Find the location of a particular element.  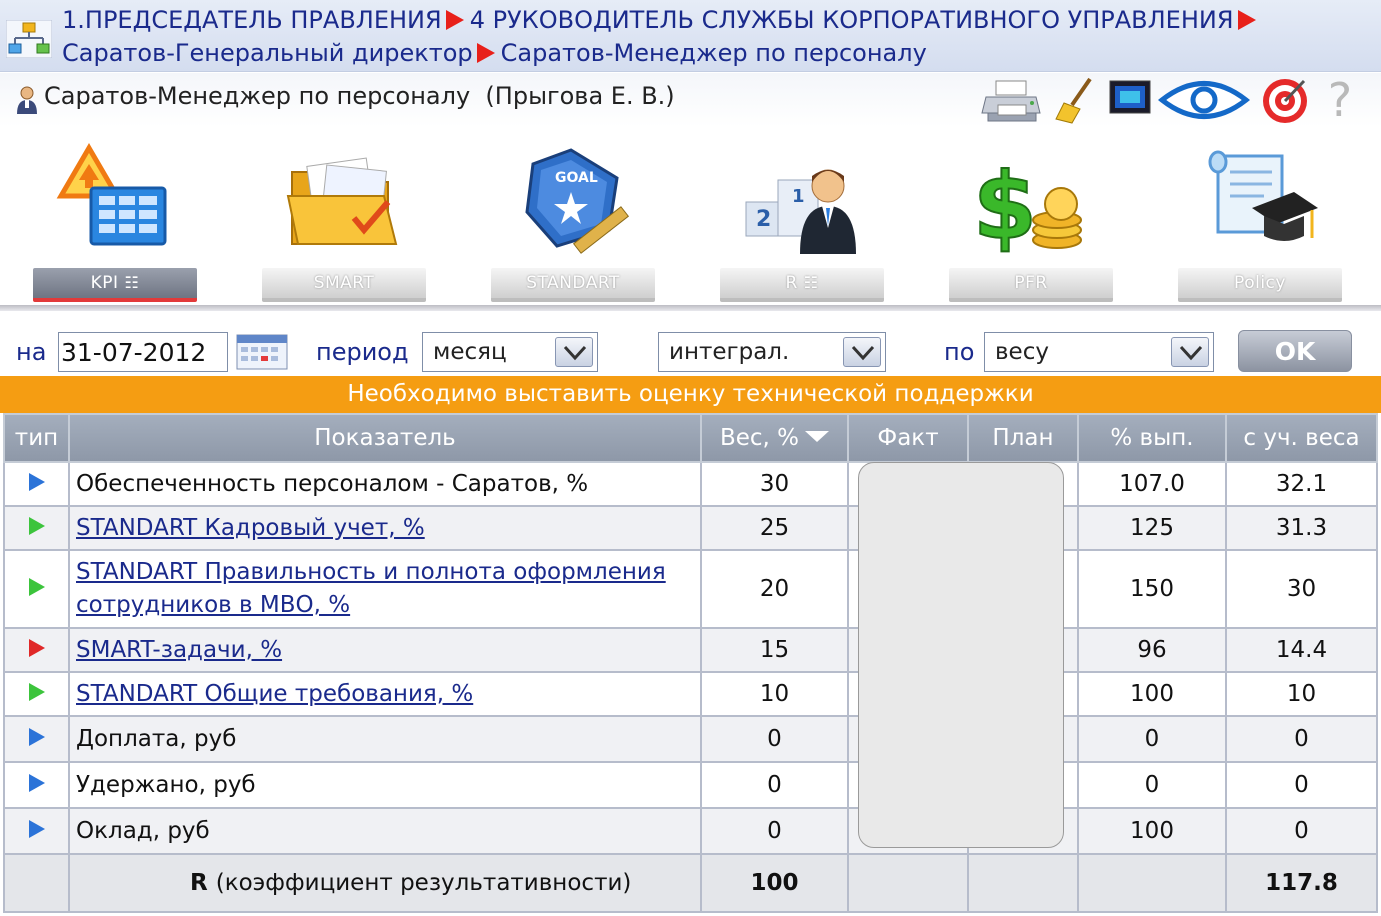

total-sublabel: (коэффициент результативности) is located at coordinates (423, 883).